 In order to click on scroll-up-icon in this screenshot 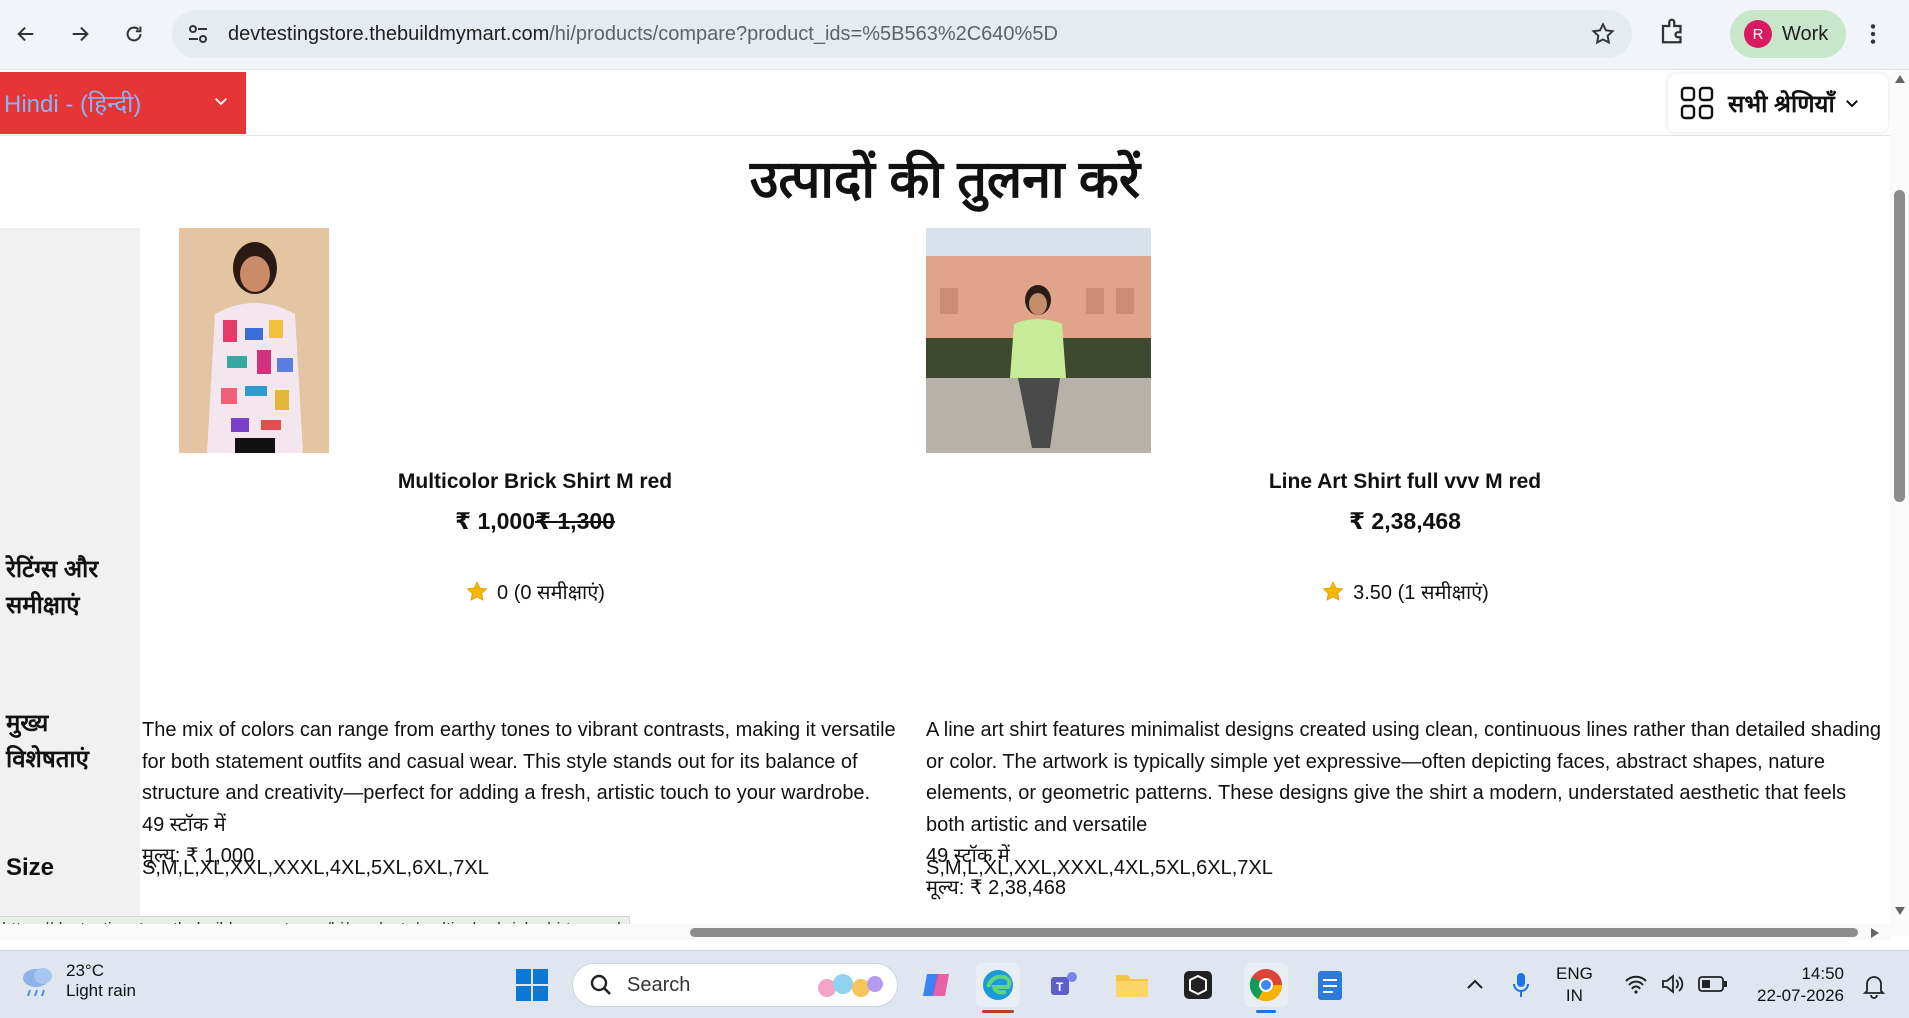, I will do `click(1900, 79)`.